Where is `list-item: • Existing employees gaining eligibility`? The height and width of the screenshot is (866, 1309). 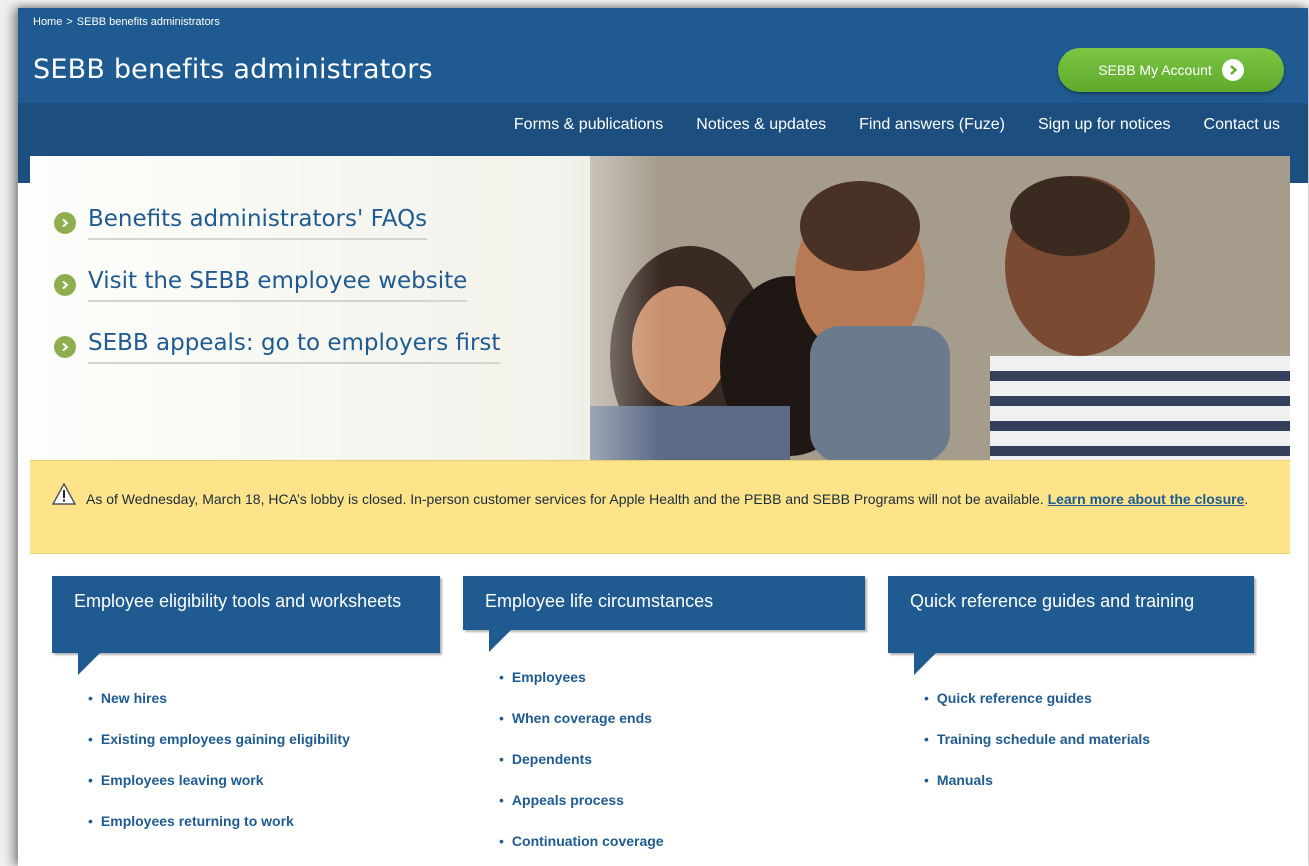
list-item: • Existing employees gaining eligibility is located at coordinates (219, 738).